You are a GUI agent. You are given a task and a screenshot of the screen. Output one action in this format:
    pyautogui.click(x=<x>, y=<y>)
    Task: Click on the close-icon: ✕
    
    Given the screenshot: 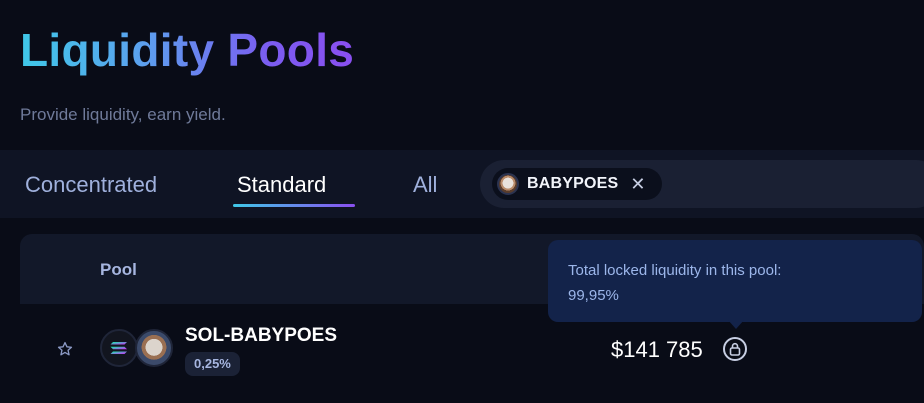 What is the action you would take?
    pyautogui.click(x=637, y=184)
    